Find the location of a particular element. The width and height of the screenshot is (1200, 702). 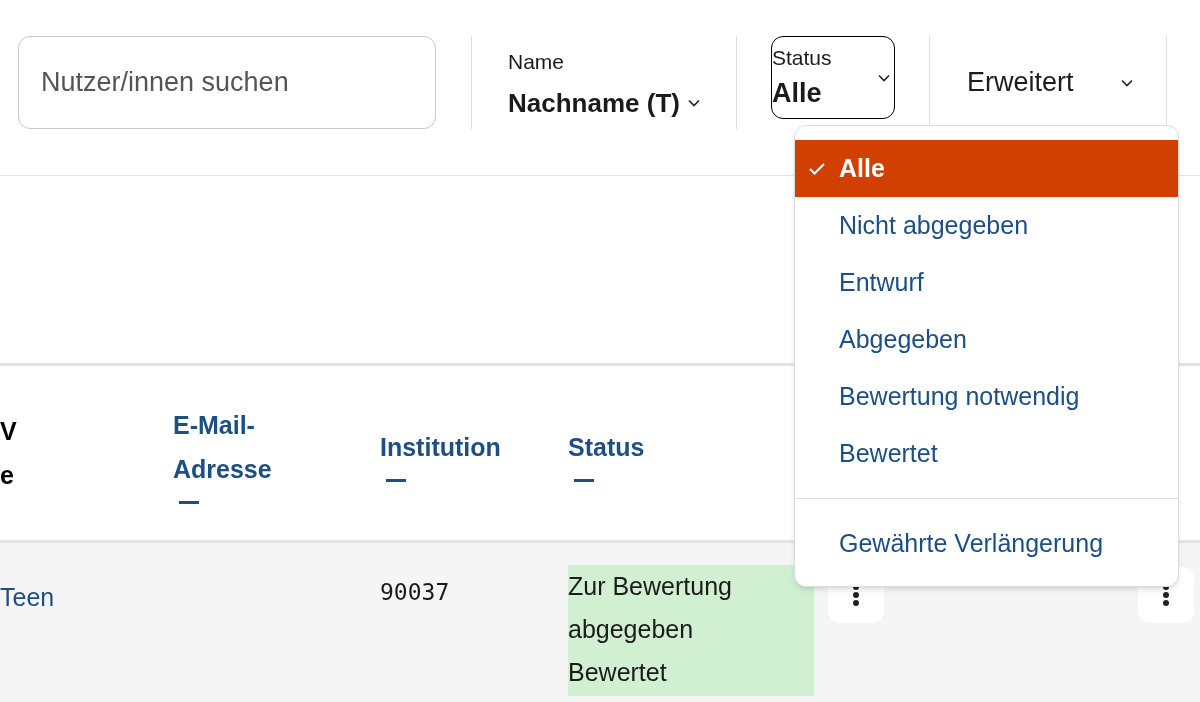

check-icon is located at coordinates (817, 168).